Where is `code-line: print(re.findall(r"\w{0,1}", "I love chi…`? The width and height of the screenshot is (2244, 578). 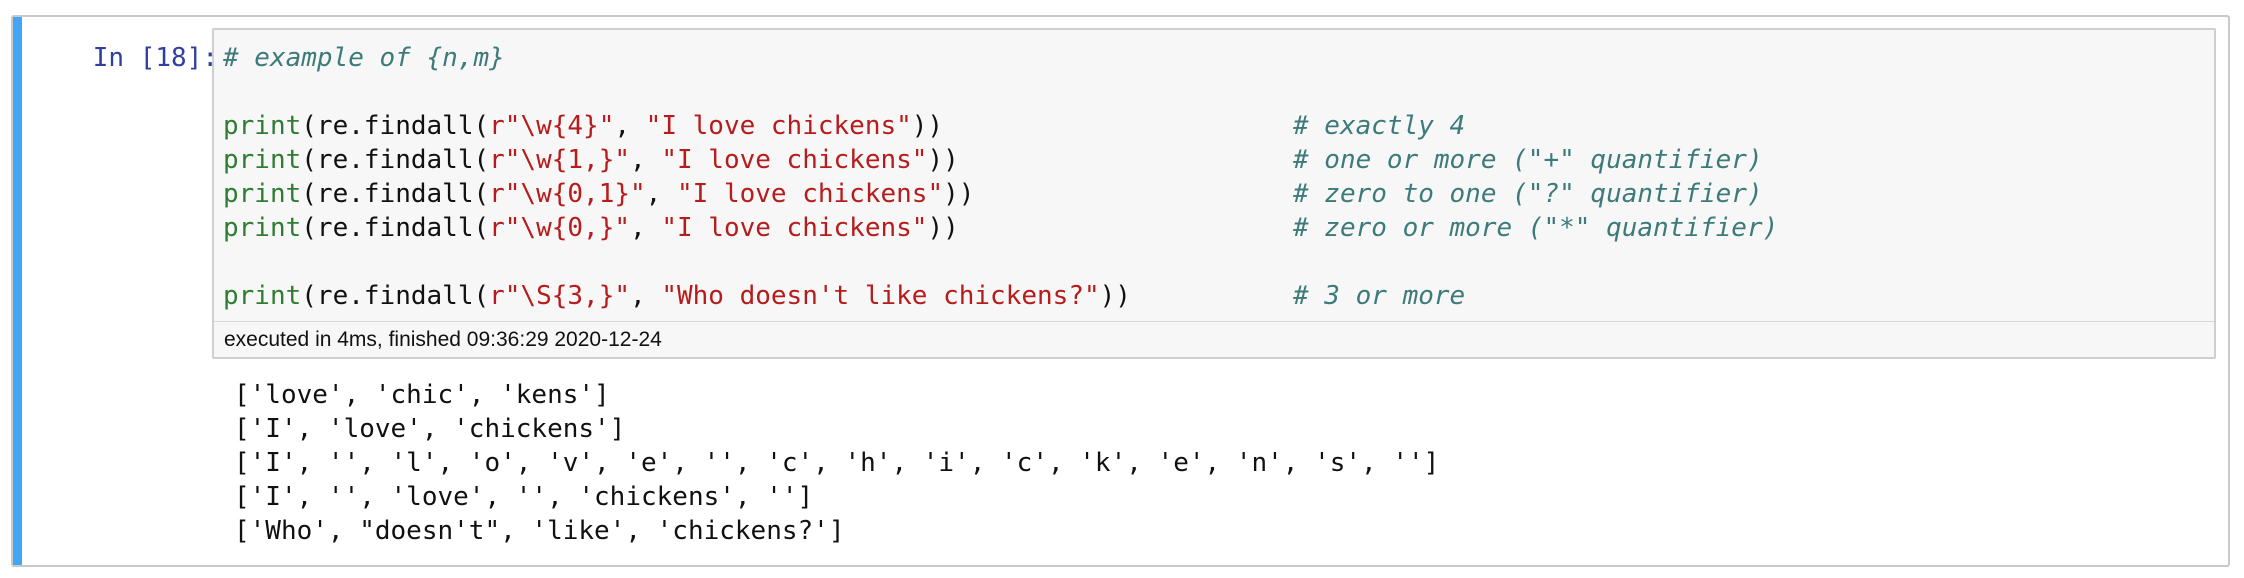 code-line: print(re.findall(r"\w{0,1}", "I love chi… is located at coordinates (993, 194).